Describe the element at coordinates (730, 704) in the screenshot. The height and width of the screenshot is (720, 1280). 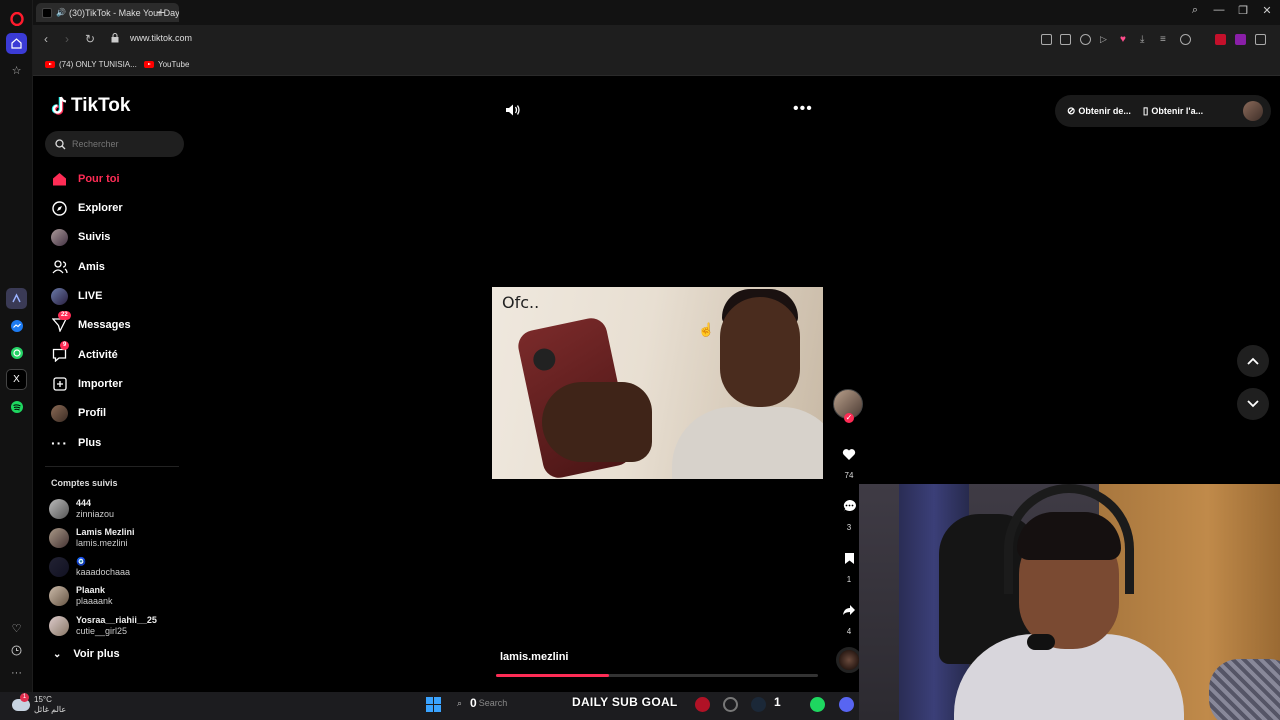
I see `obs-taskbar-icon` at that location.